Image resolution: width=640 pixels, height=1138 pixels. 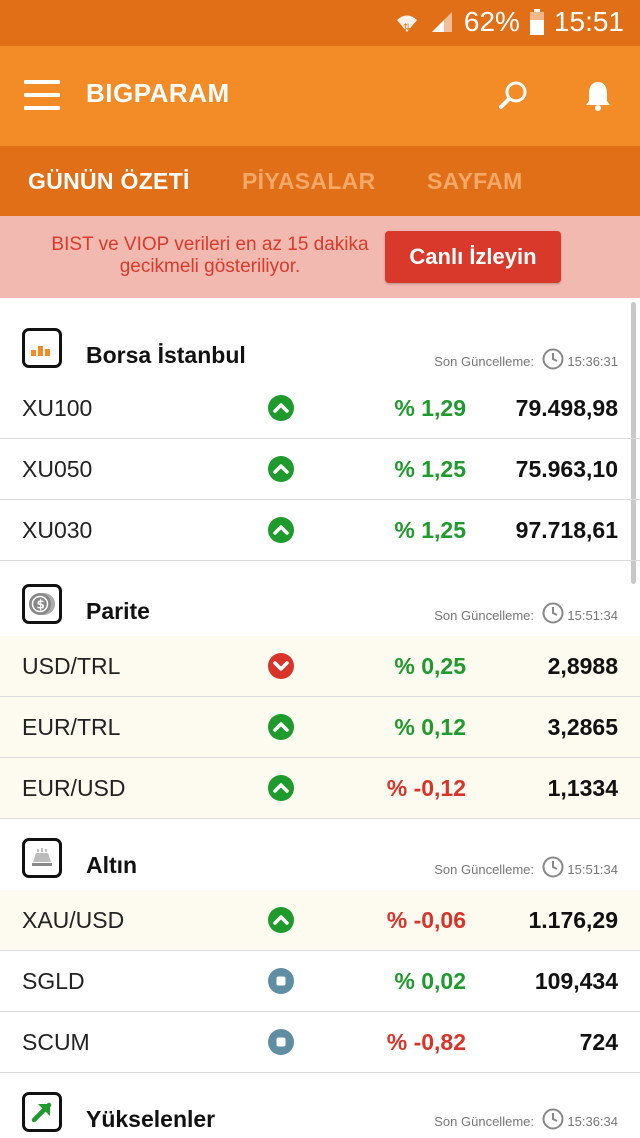 I want to click on down-arrow-icon, so click(x=281, y=666).